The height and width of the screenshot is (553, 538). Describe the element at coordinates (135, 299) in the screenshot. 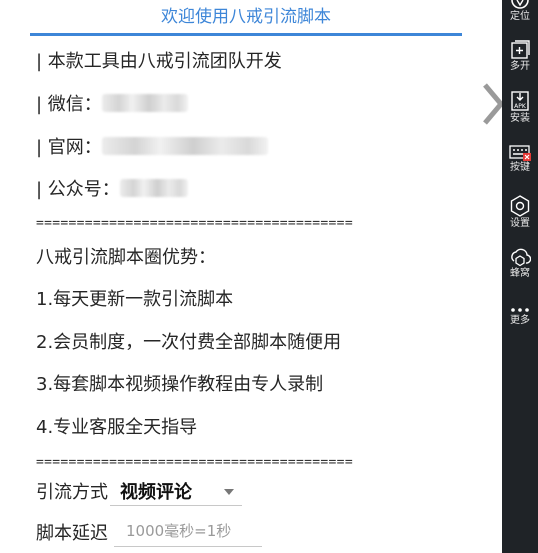

I see `benefit-item: 1.每天更新一款引流脚本` at that location.